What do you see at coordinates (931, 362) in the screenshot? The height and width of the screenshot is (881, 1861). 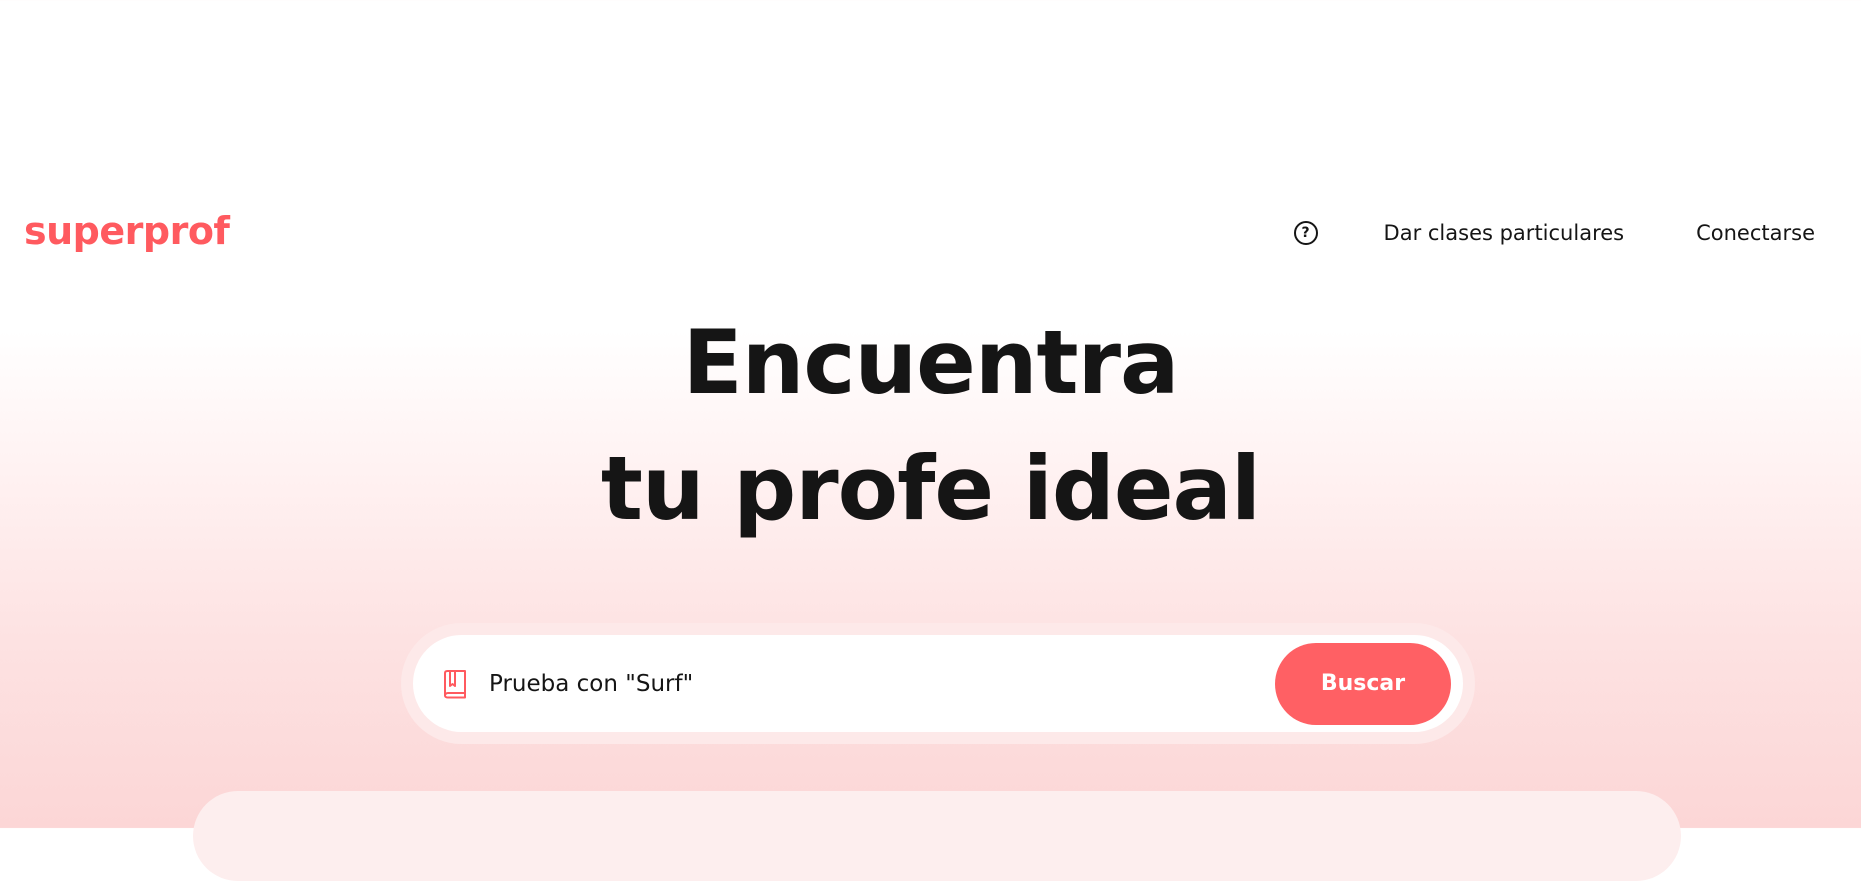 I see `hero-title-line-1: Encuentra` at bounding box center [931, 362].